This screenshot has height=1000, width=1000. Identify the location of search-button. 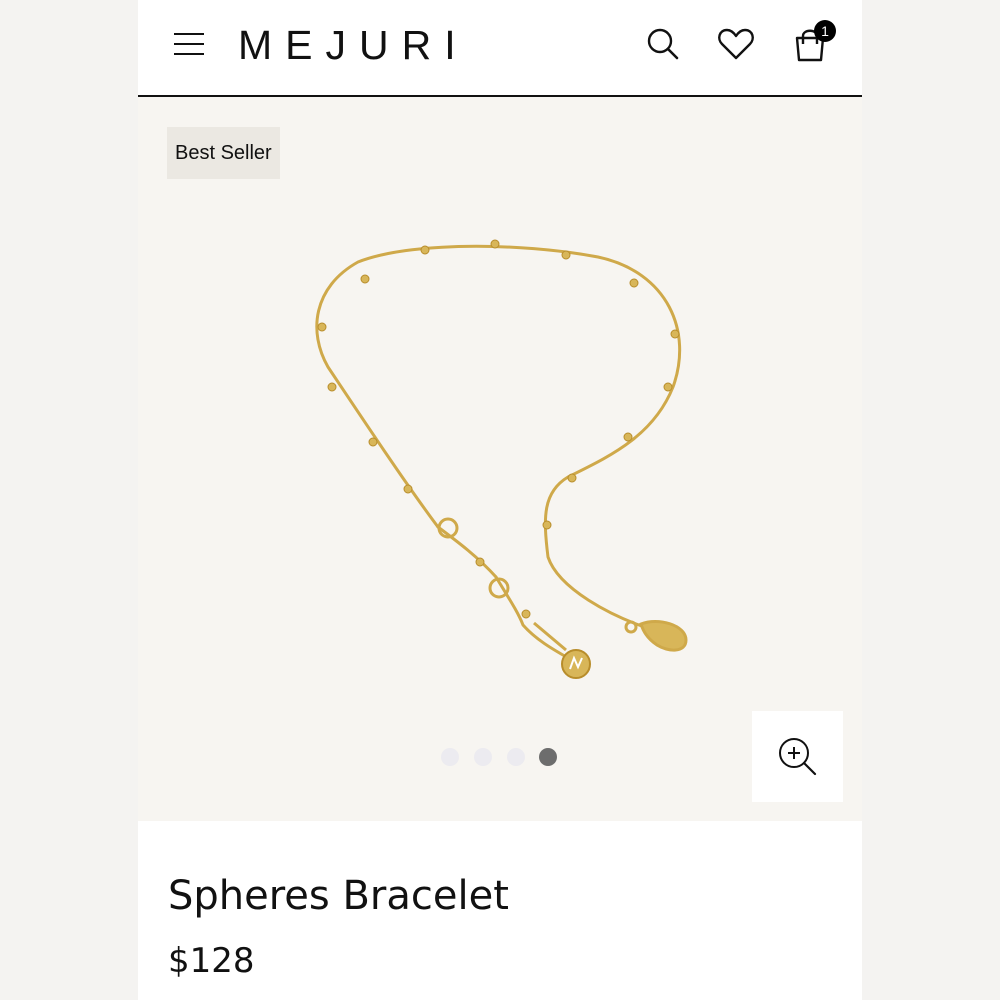
(663, 44).